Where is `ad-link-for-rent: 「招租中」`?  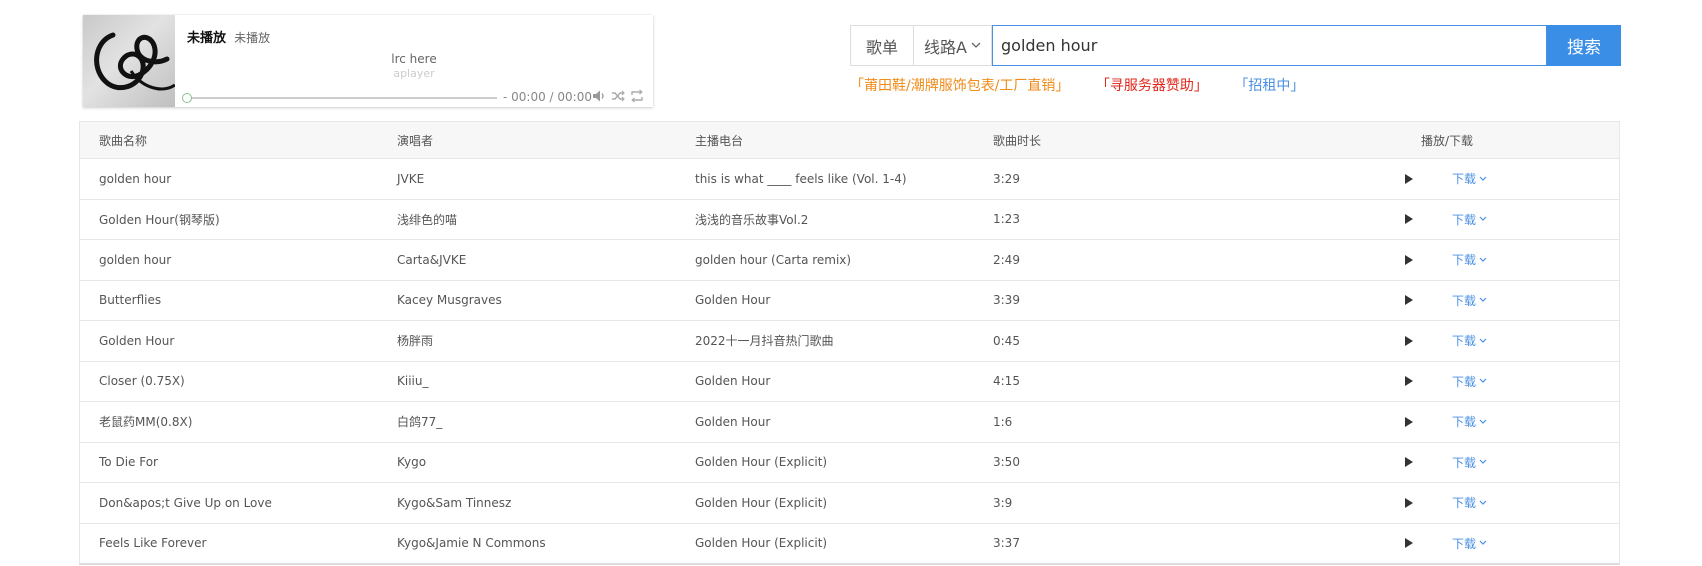
ad-link-for-rent: 「招租中」 is located at coordinates (1269, 85).